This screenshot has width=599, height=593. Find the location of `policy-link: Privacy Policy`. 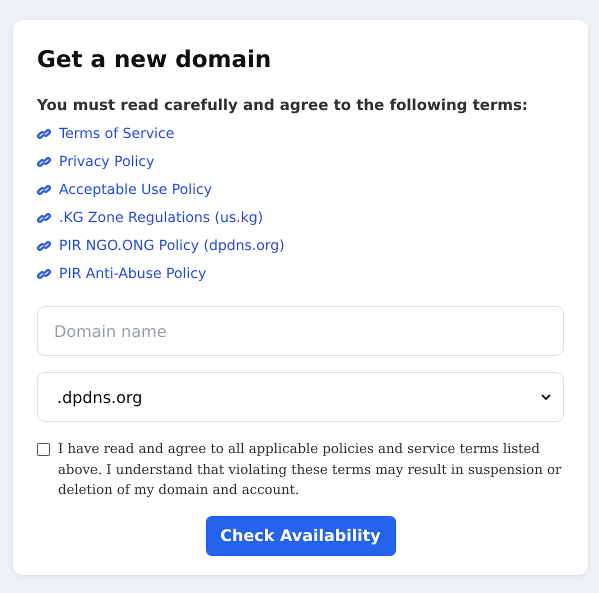

policy-link: Privacy Policy is located at coordinates (106, 162).